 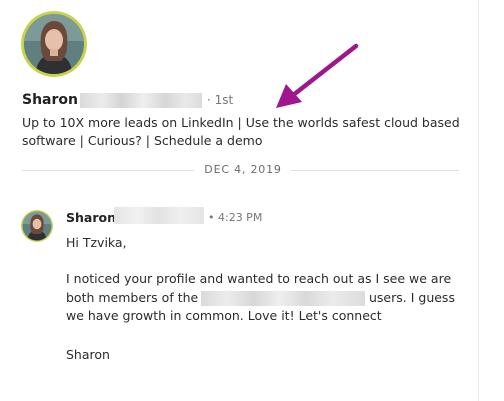 I want to click on divider-line-right, so click(x=375, y=170).